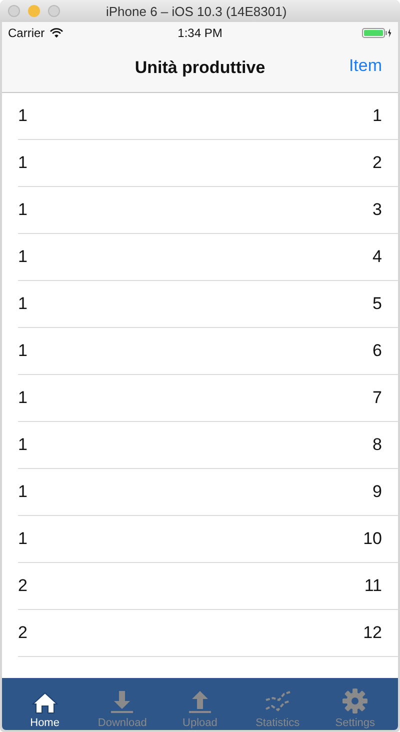  What do you see at coordinates (208, 586) in the screenshot?
I see `list-row: 2 11` at bounding box center [208, 586].